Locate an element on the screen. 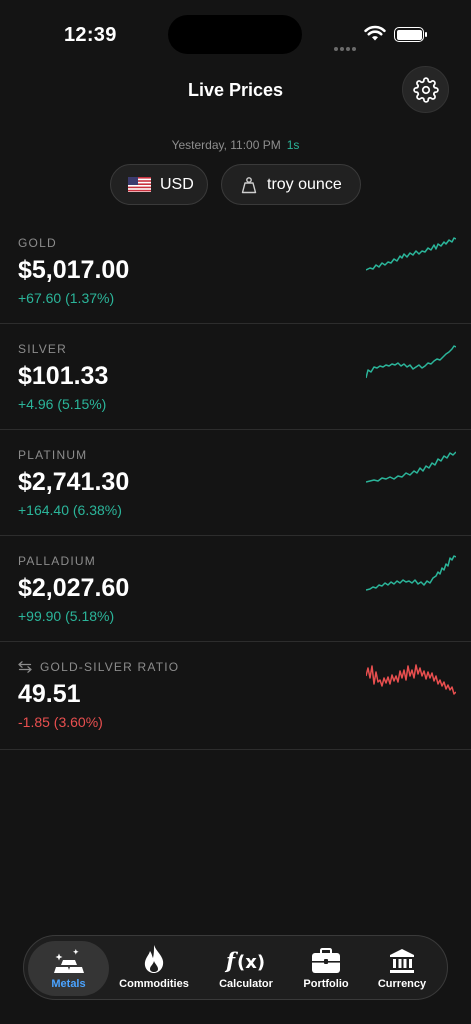 Image resolution: width=471 pixels, height=1024 pixels. metal-price: $2,027.60 is located at coordinates (74, 588).